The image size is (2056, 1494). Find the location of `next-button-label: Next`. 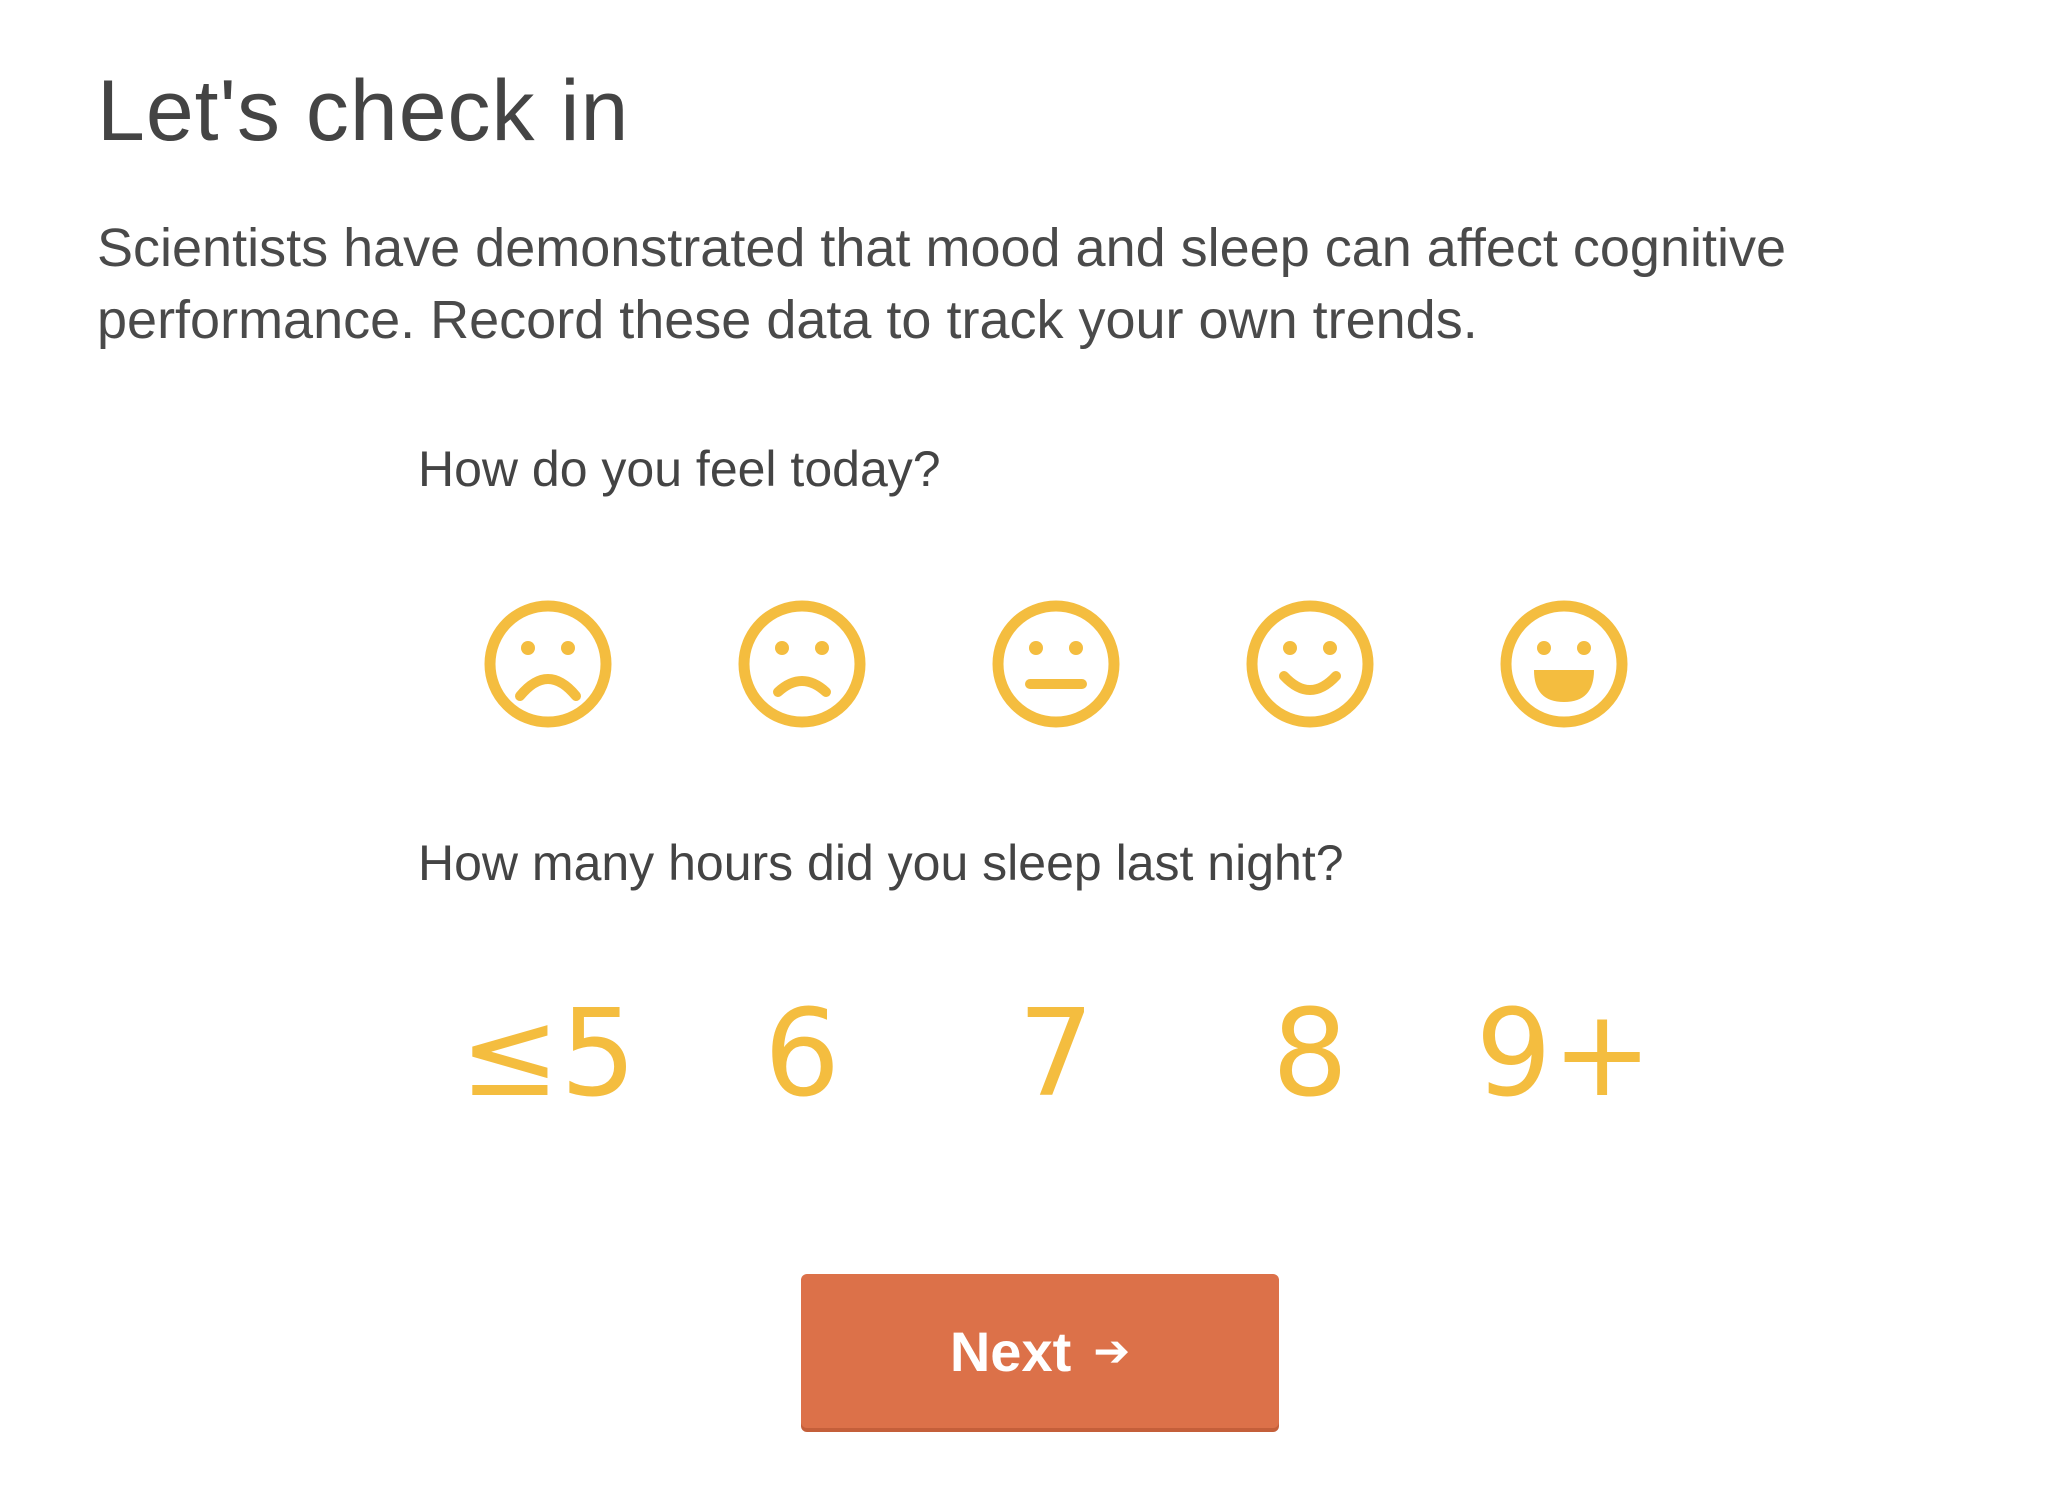

next-button-label: Next is located at coordinates (1010, 1351).